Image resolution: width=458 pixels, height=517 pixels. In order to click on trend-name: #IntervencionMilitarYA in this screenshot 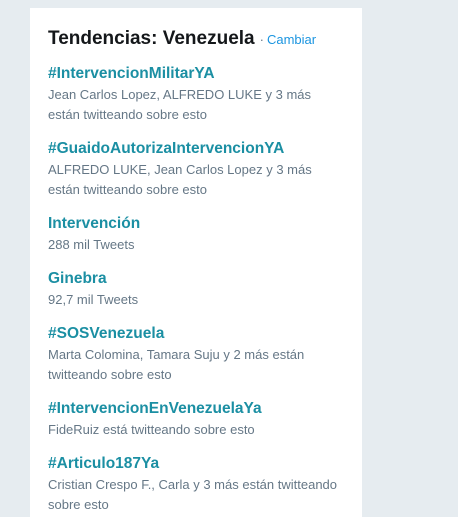, I will do `click(196, 74)`.